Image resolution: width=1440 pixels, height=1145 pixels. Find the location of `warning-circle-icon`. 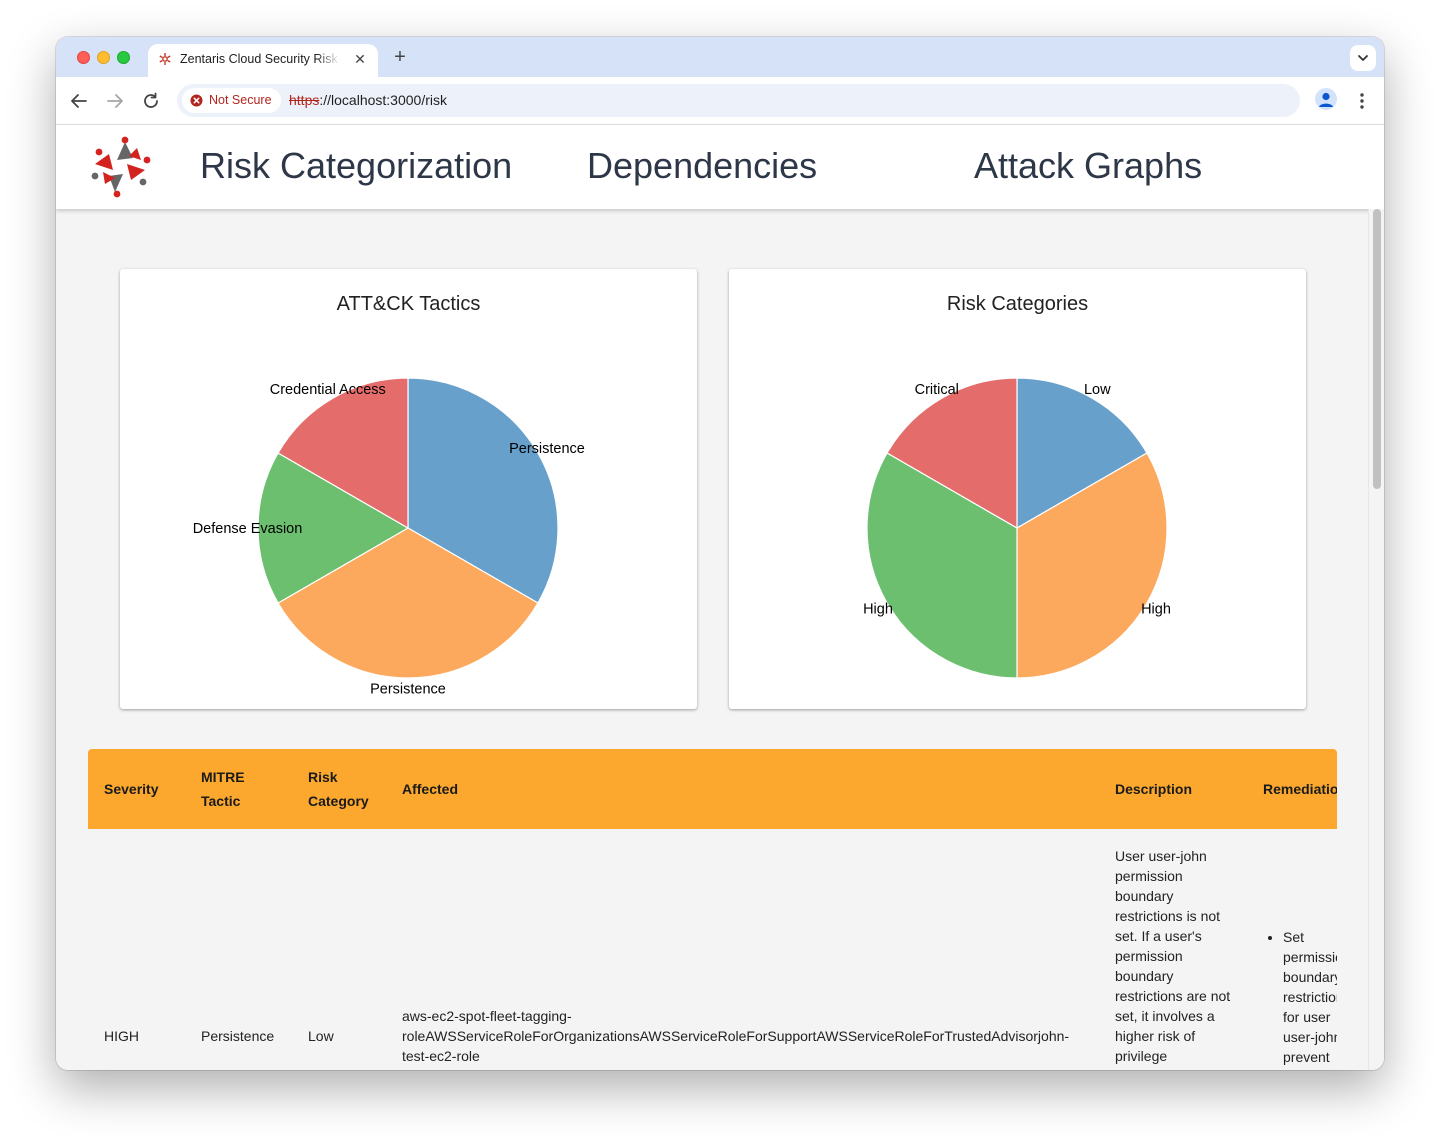

warning-circle-icon is located at coordinates (196, 100).